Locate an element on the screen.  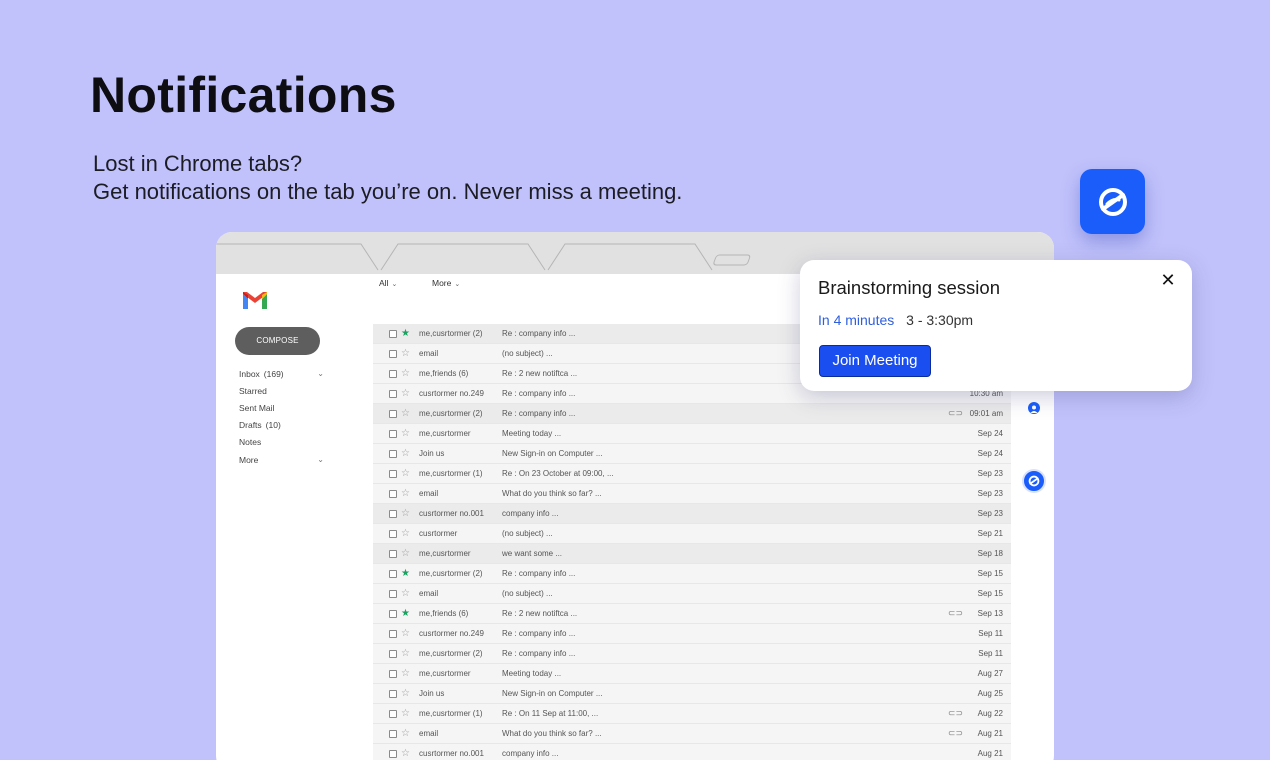
table-row: ☆ cusrtormer no.001 company info ... Aug 21 is located at coordinates (692, 752).